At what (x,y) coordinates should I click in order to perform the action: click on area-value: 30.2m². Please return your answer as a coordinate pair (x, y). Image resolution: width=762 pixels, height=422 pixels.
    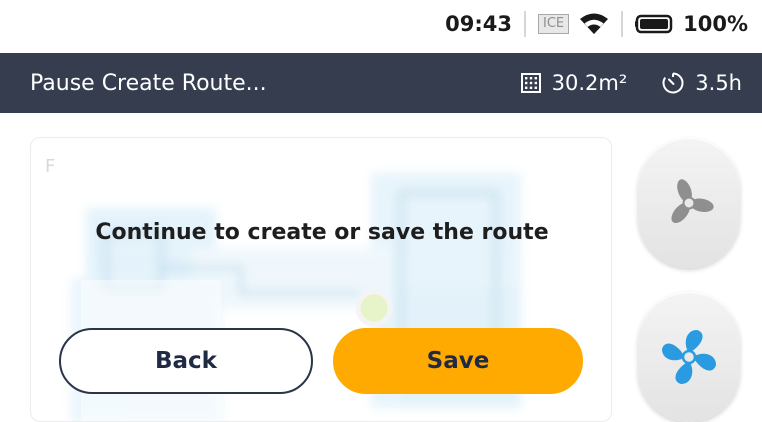
    Looking at the image, I should click on (589, 83).